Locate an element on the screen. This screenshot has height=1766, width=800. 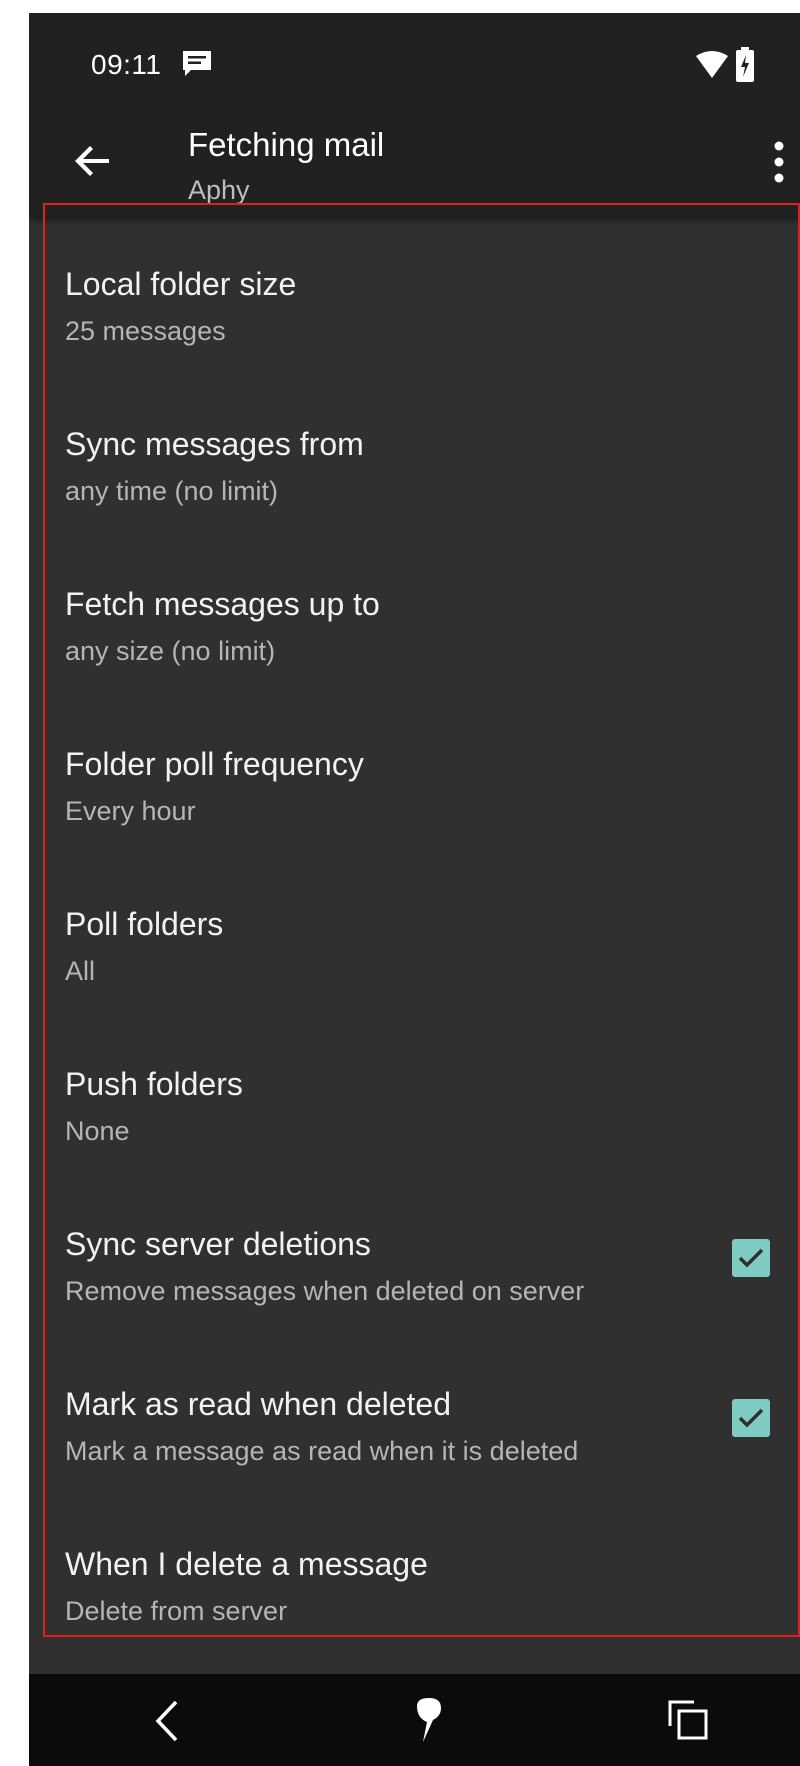
pref-title: Sync messages from is located at coordinates (214, 444).